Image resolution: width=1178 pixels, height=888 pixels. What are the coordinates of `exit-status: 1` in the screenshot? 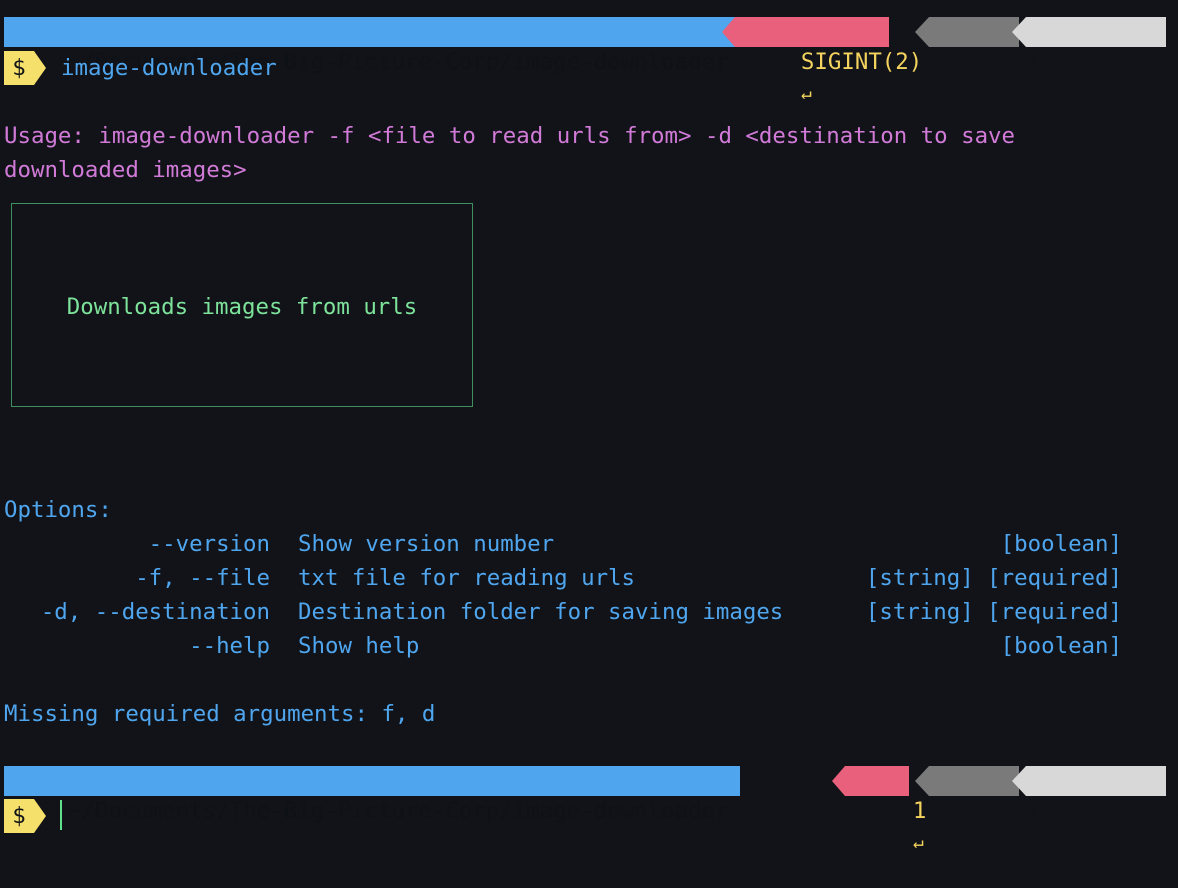 It's located at (919, 811).